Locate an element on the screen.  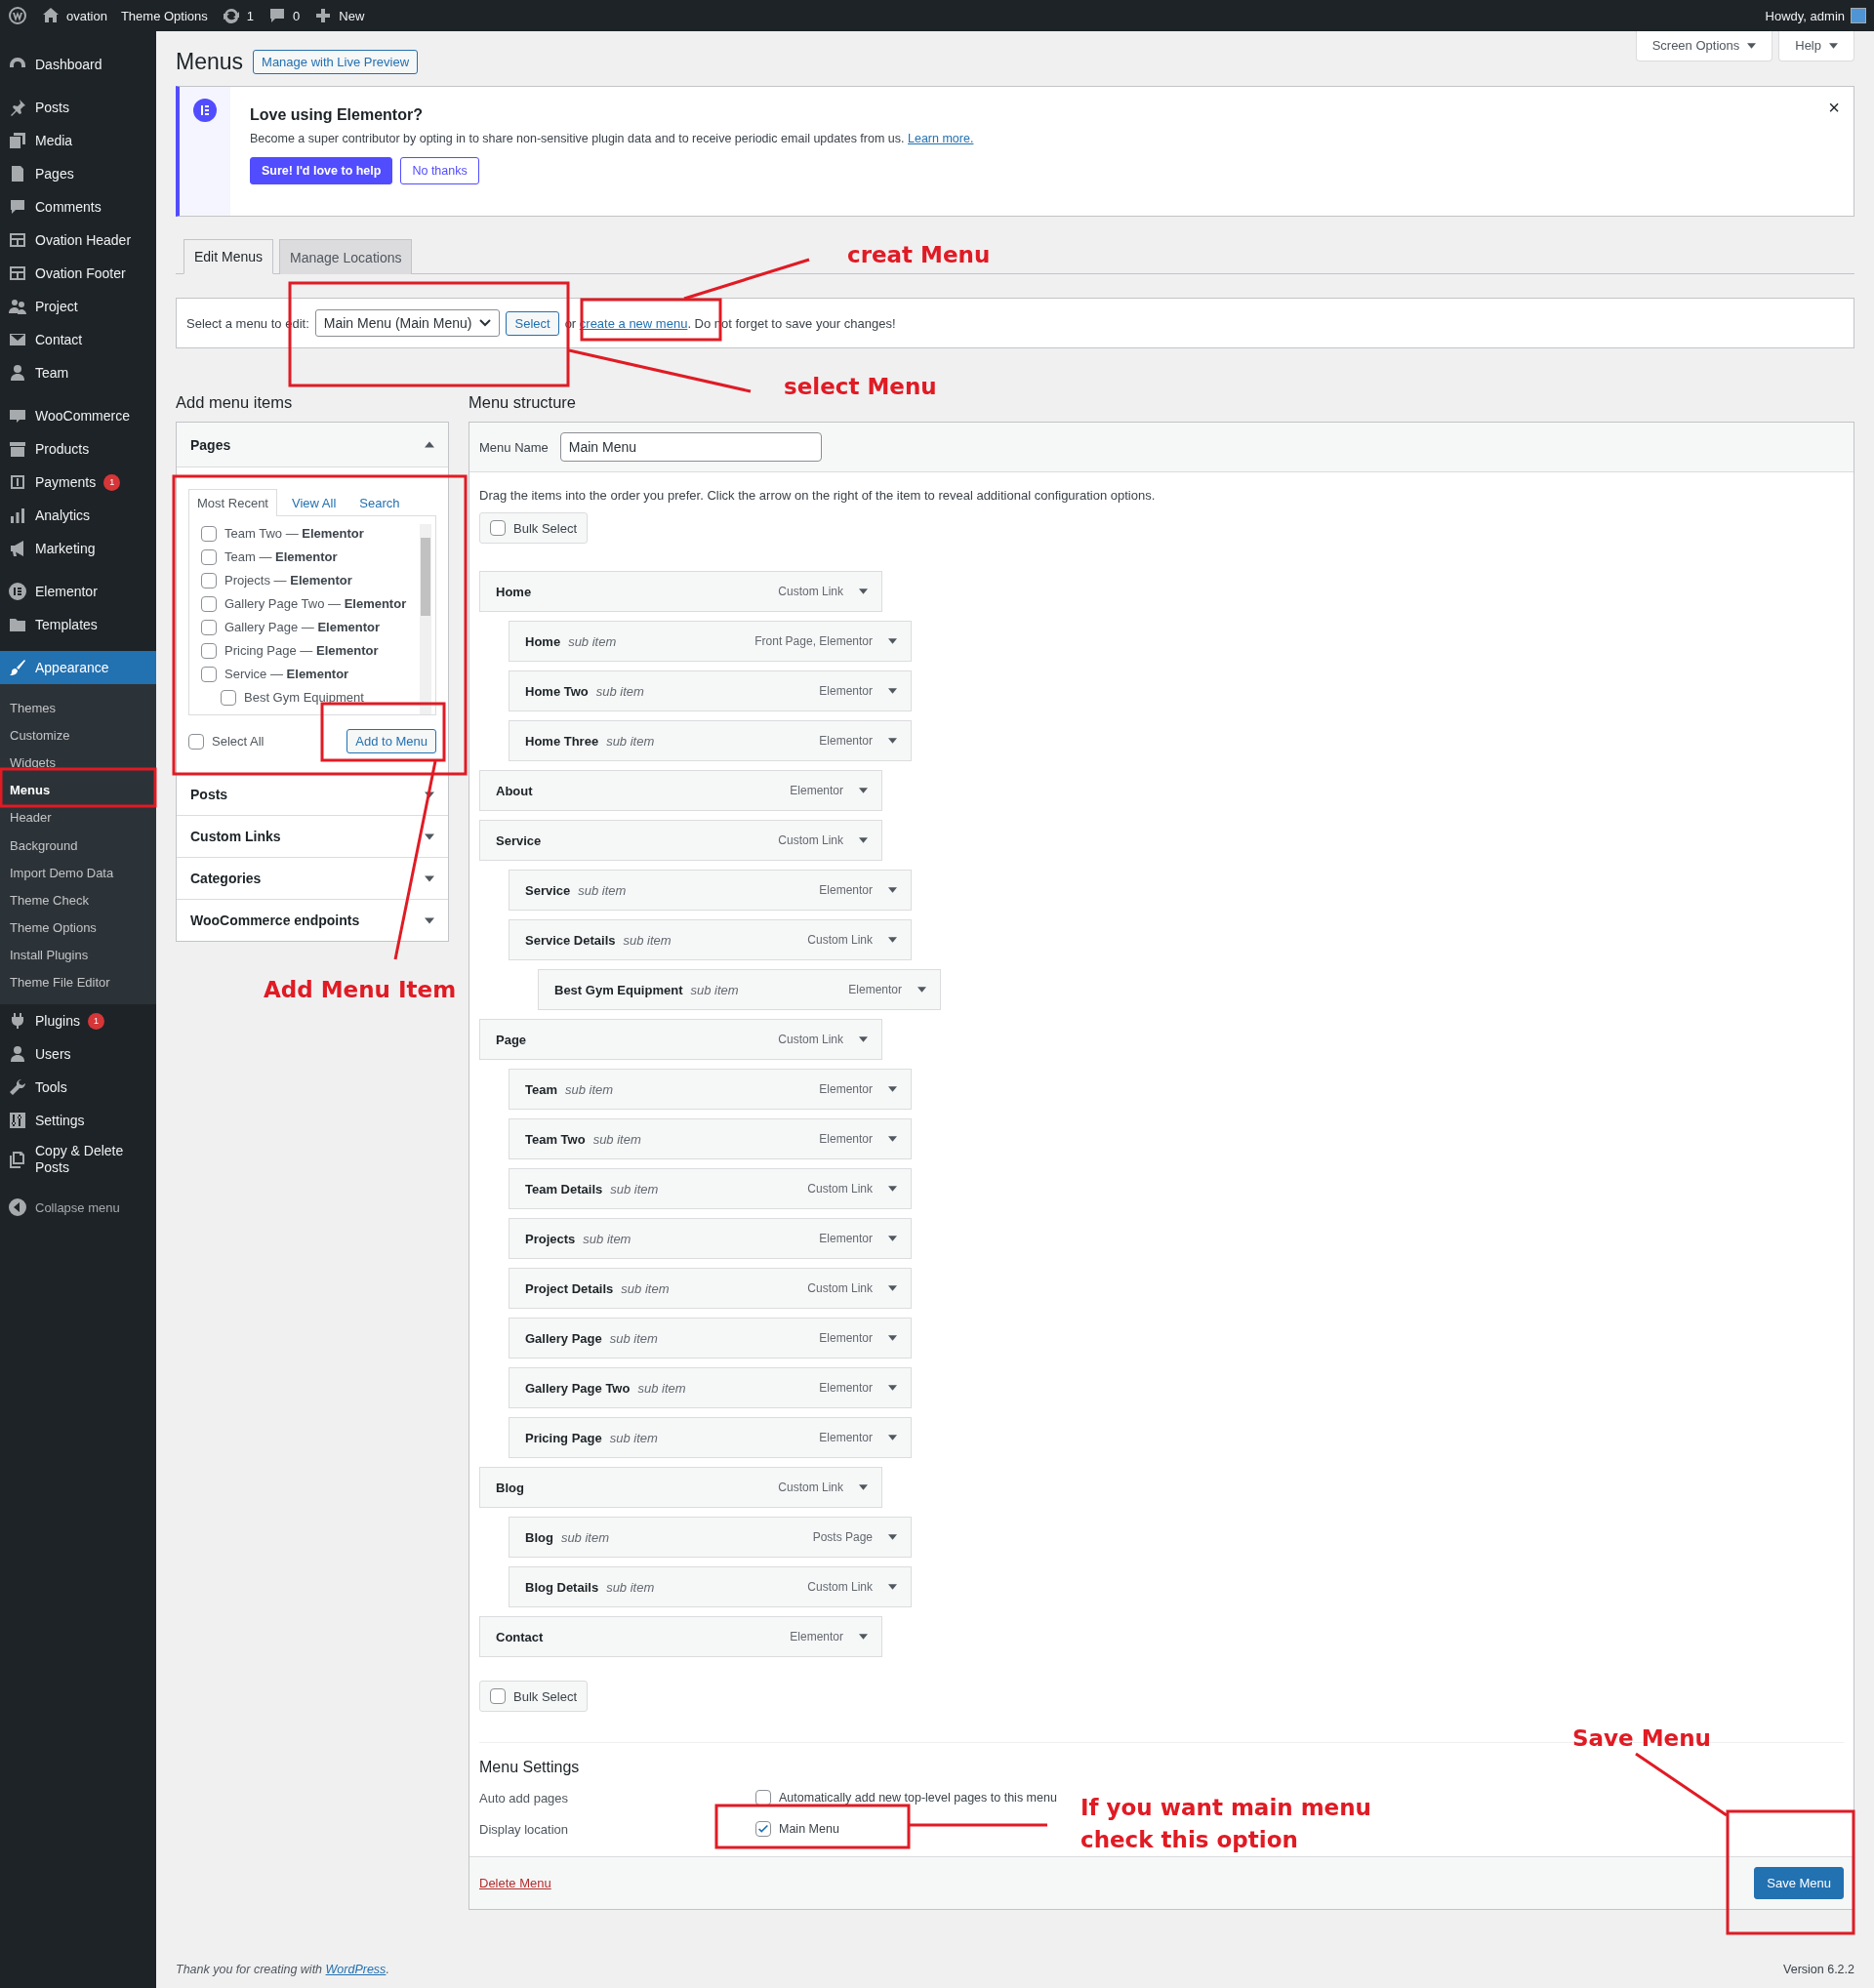
select-button: Select is located at coordinates (532, 323).